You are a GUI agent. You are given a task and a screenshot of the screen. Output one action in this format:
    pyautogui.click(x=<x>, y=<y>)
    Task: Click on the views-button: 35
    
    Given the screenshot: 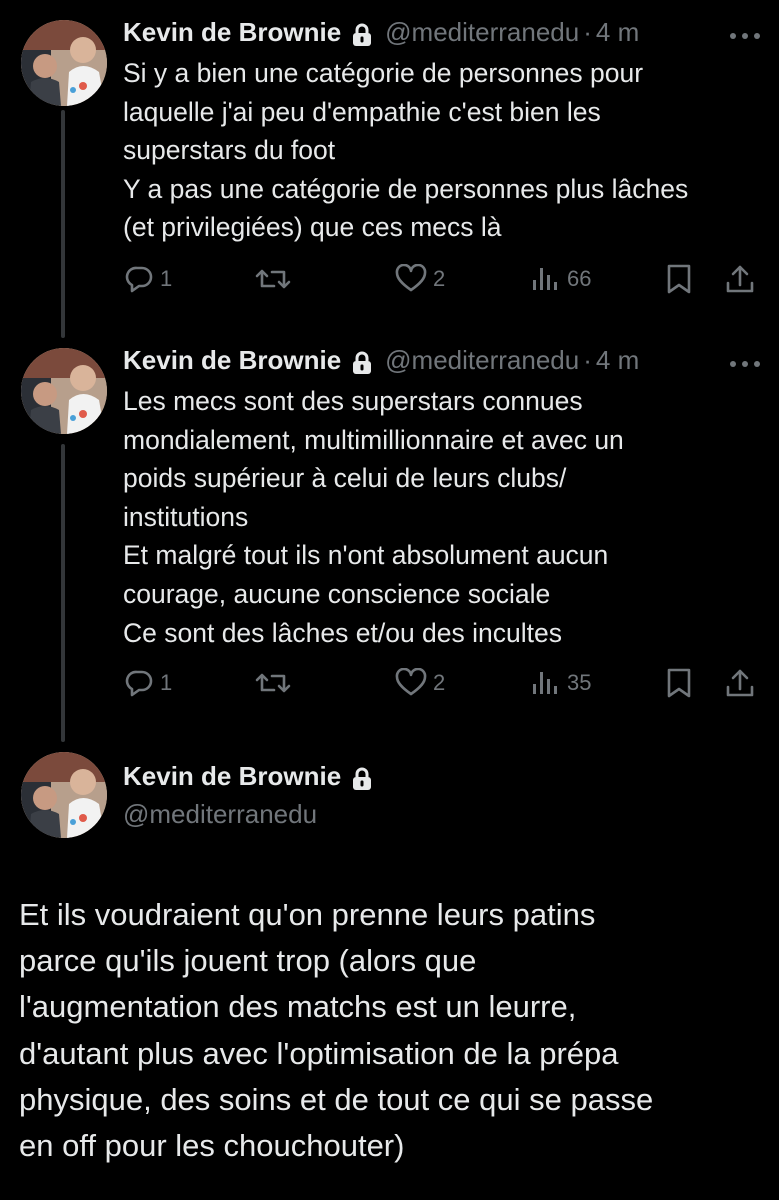 What is the action you would take?
    pyautogui.click(x=561, y=683)
    